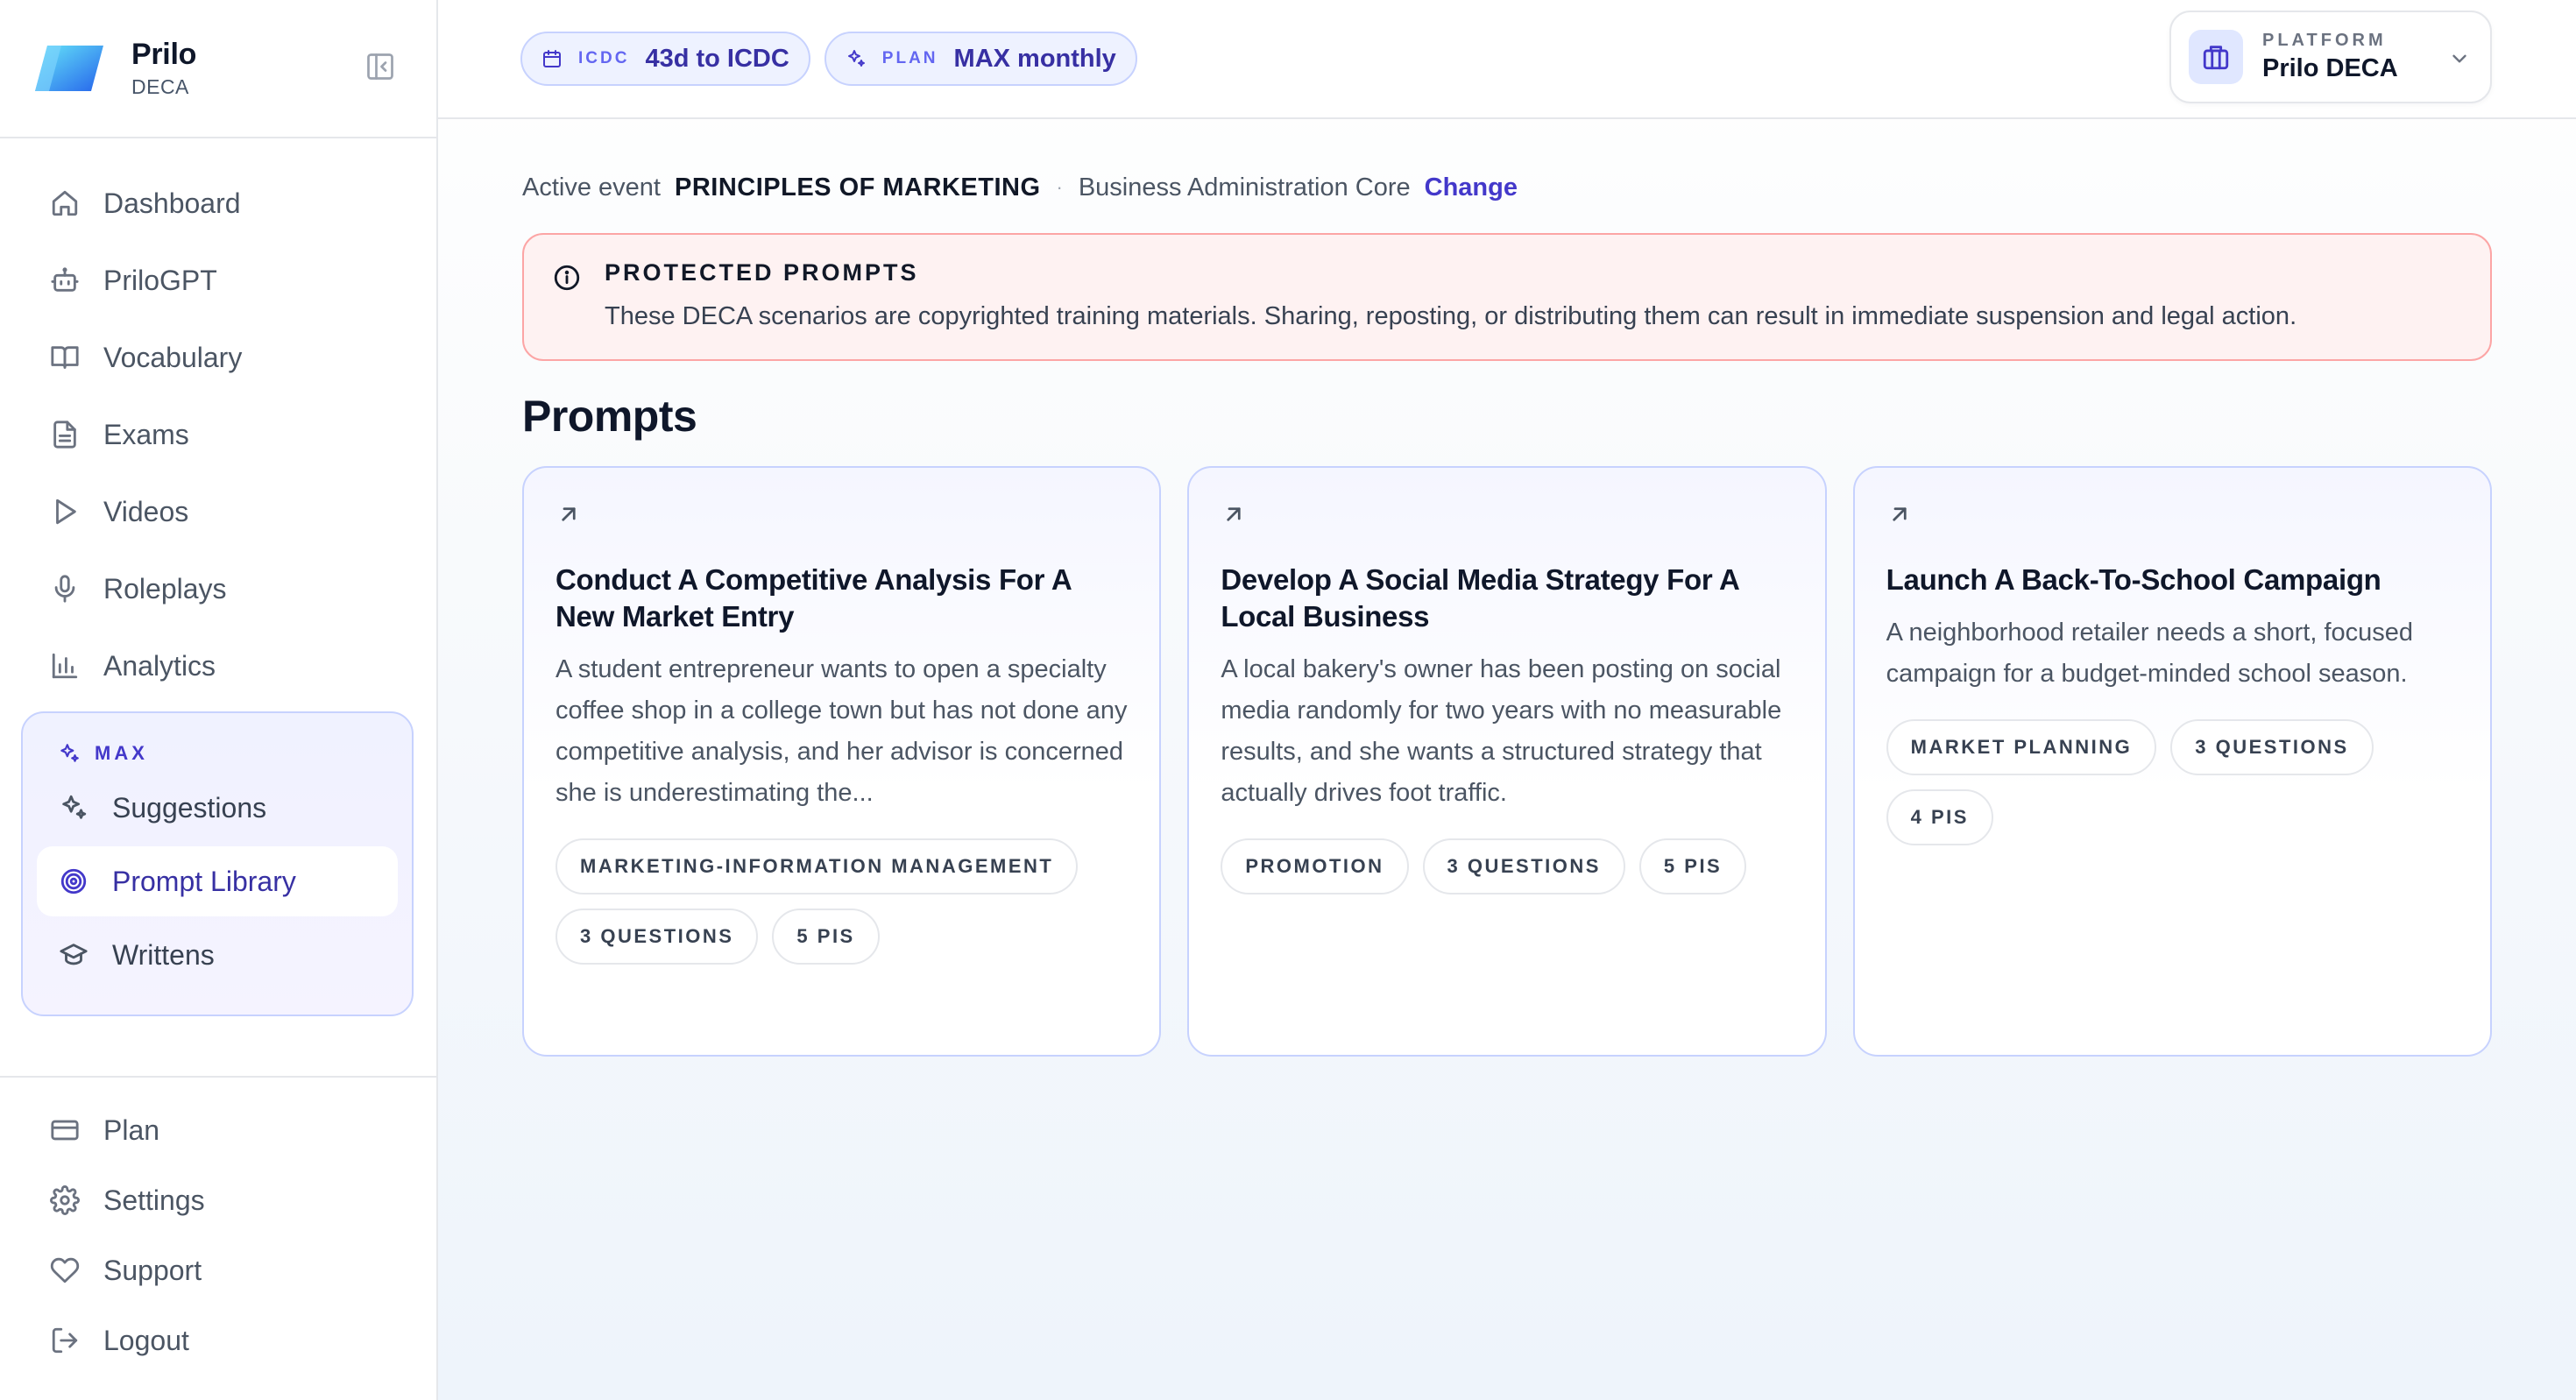 The width and height of the screenshot is (2576, 1400). What do you see at coordinates (65, 280) in the screenshot?
I see `bot-icon` at bounding box center [65, 280].